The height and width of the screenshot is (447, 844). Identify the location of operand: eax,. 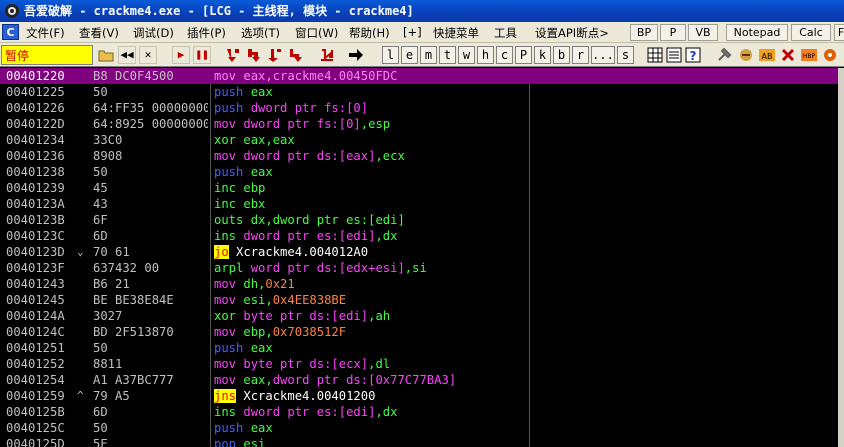
(258, 380).